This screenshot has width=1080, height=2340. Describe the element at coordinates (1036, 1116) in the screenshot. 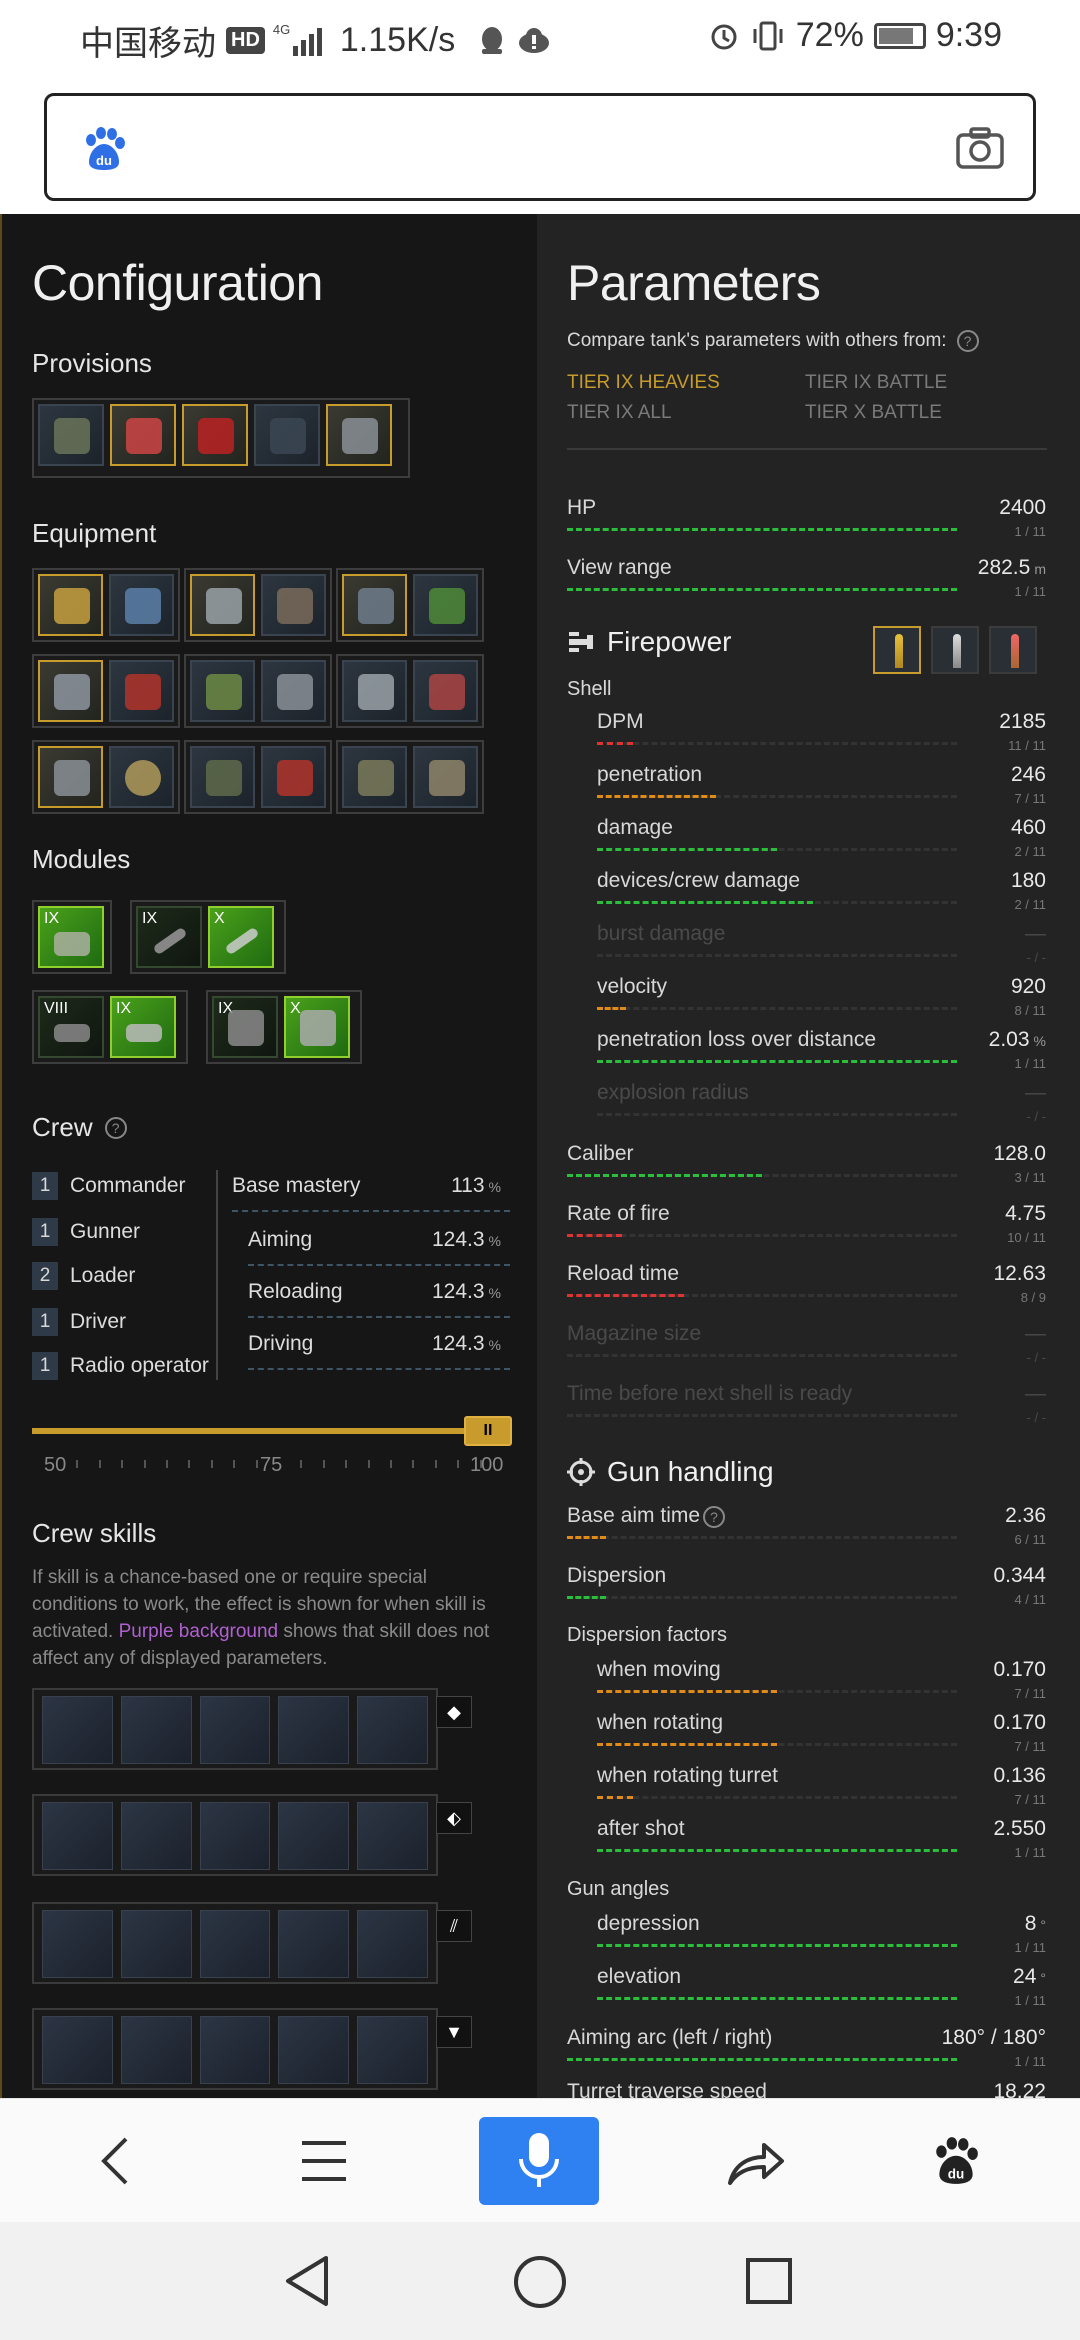

I see `param-rank: - / -` at that location.